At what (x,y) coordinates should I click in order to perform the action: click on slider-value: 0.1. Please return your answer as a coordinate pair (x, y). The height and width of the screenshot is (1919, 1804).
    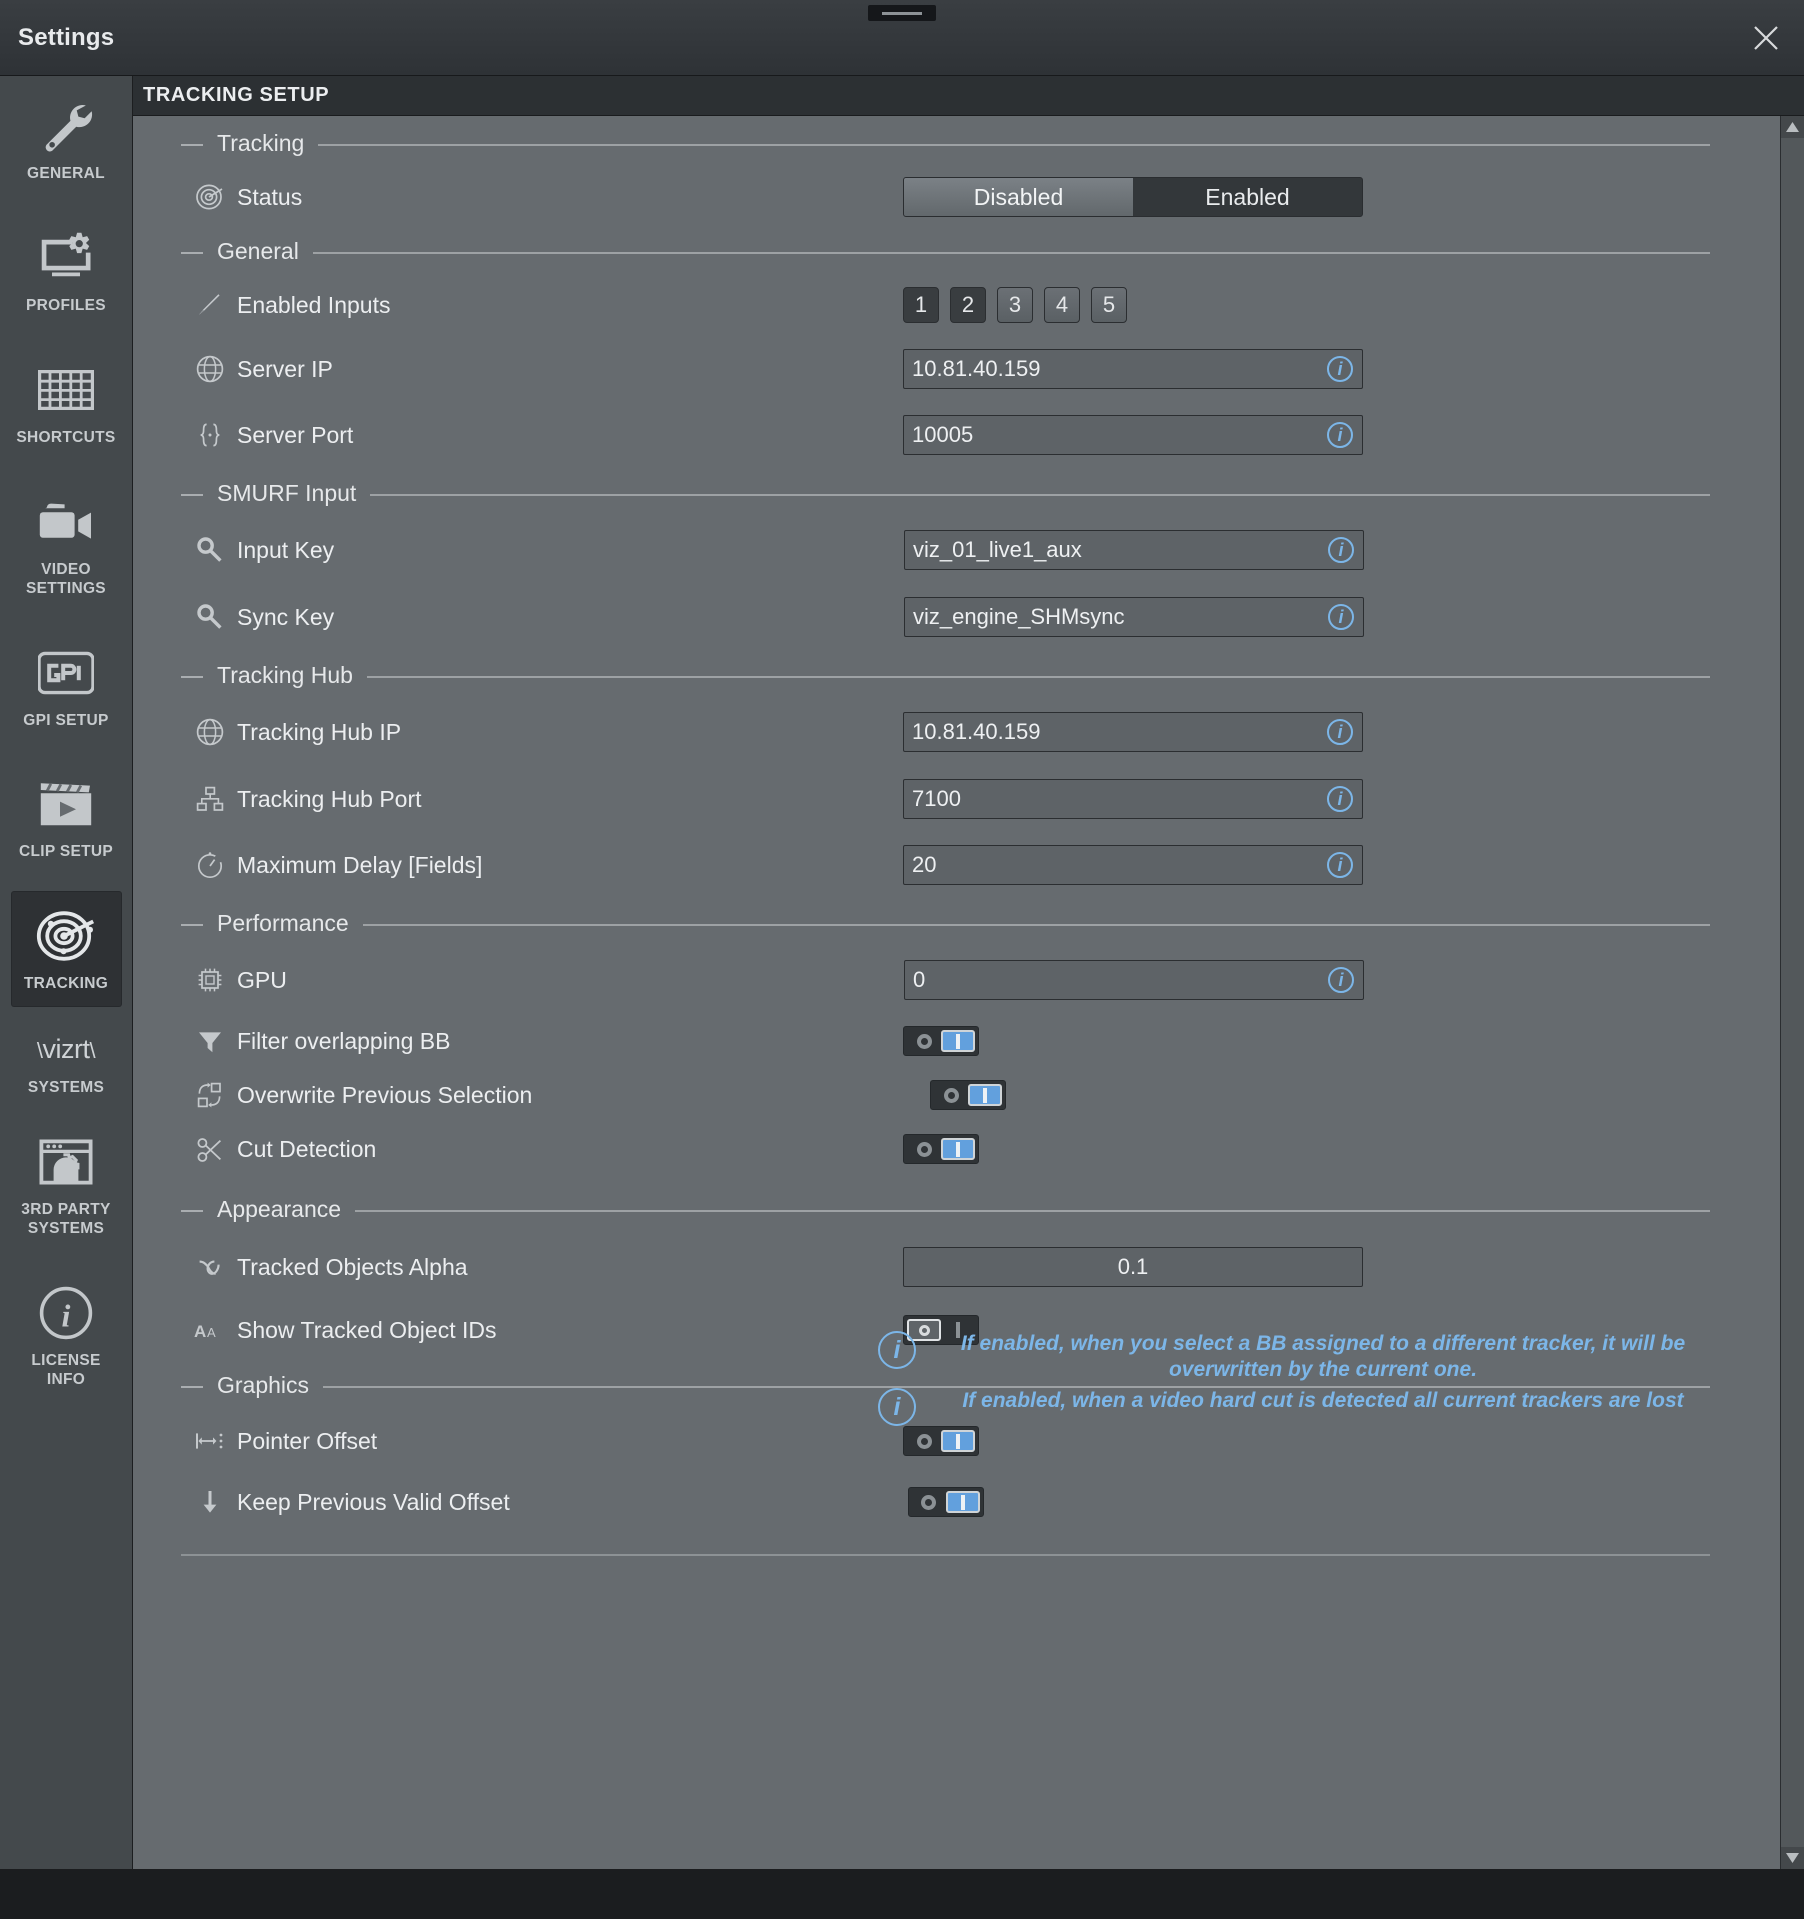
    Looking at the image, I should click on (1133, 1266).